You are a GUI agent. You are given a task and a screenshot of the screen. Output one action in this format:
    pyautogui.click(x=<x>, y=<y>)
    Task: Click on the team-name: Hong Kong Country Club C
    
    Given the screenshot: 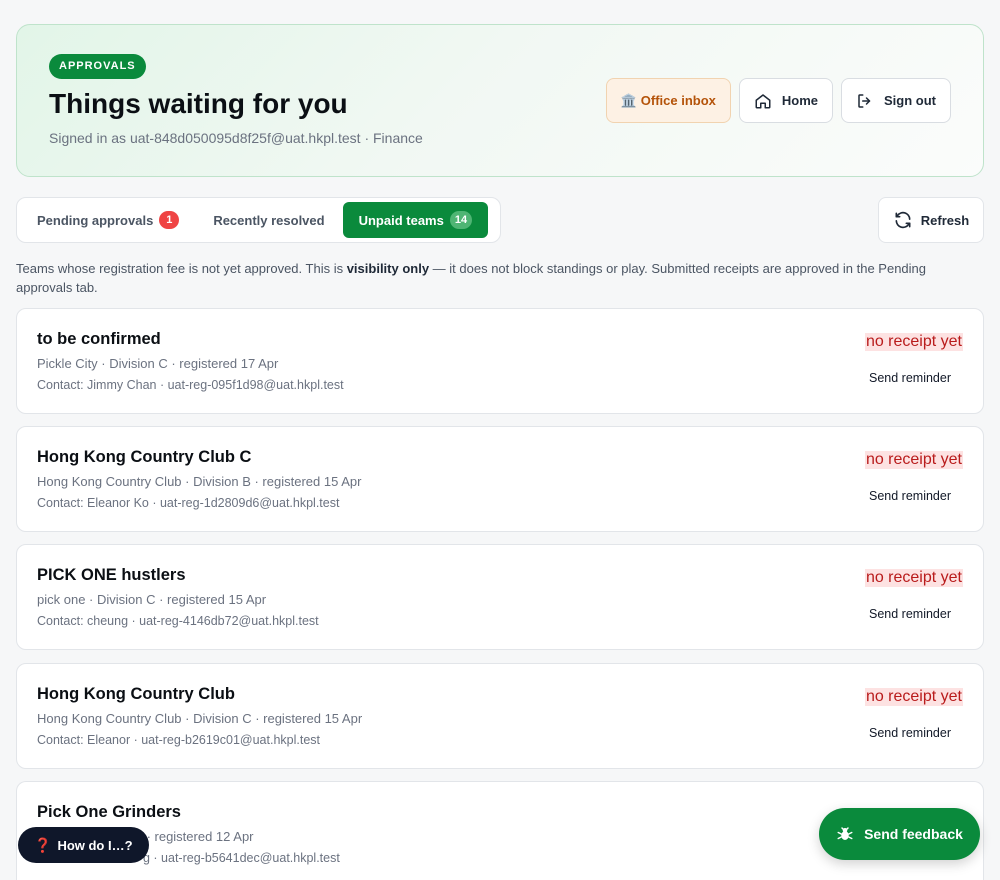 What is the action you would take?
    pyautogui.click(x=144, y=457)
    